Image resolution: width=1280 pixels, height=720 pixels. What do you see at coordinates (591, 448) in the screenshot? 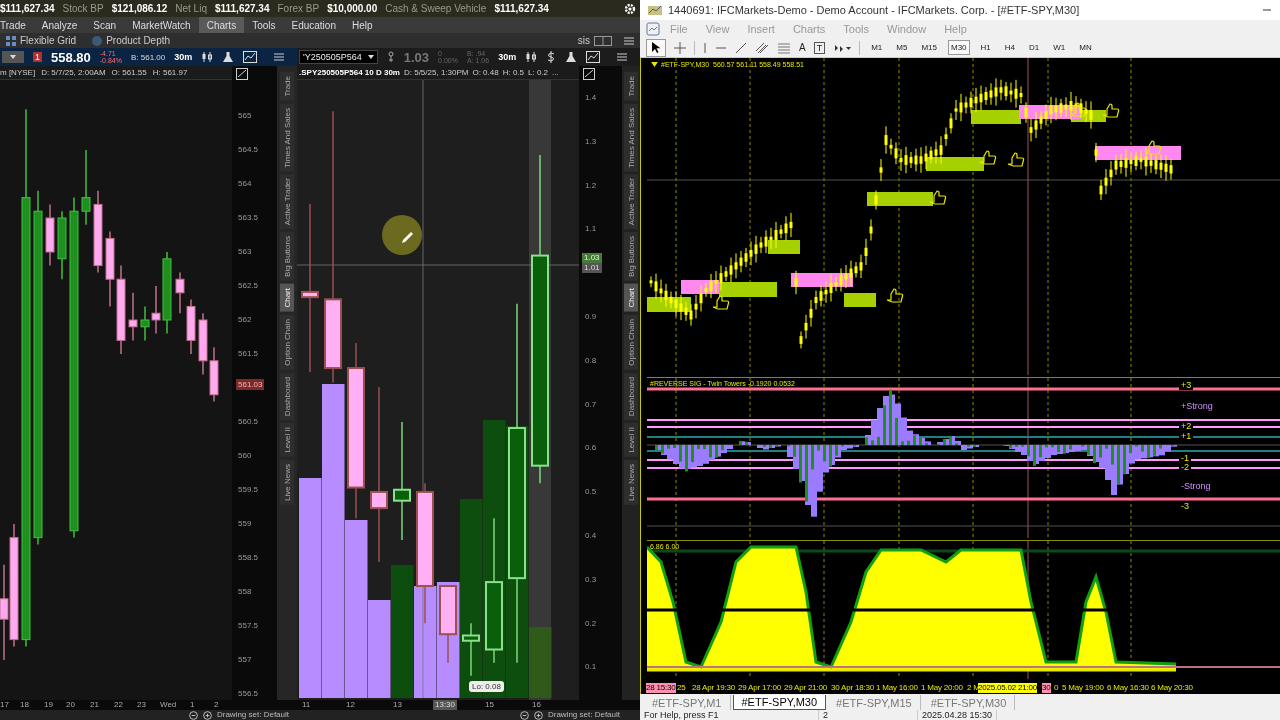
I see `axis-label: 0.6` at bounding box center [591, 448].